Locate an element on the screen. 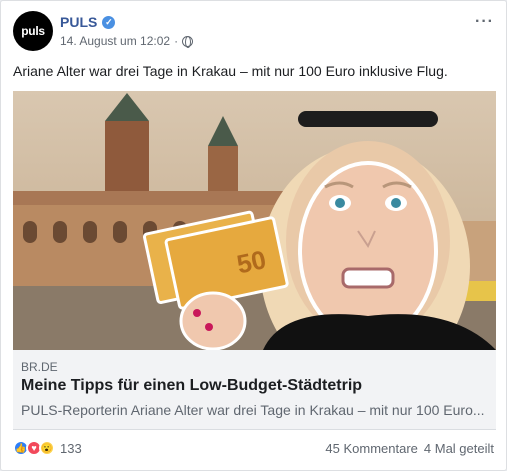  engagement-counts: 45 Kommentare 4 Mal geteilt is located at coordinates (409, 448).